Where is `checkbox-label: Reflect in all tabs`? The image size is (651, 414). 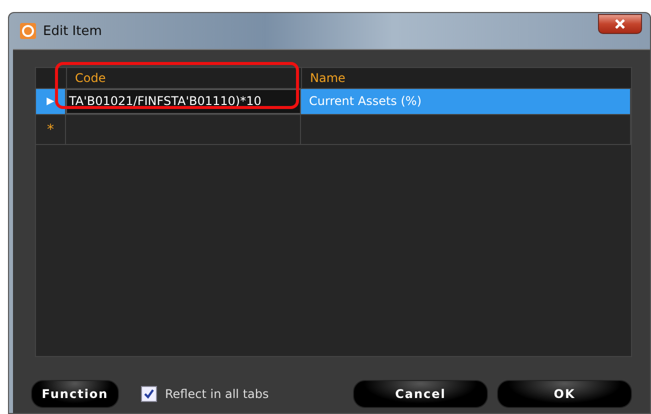 checkbox-label: Reflect in all tabs is located at coordinates (217, 394).